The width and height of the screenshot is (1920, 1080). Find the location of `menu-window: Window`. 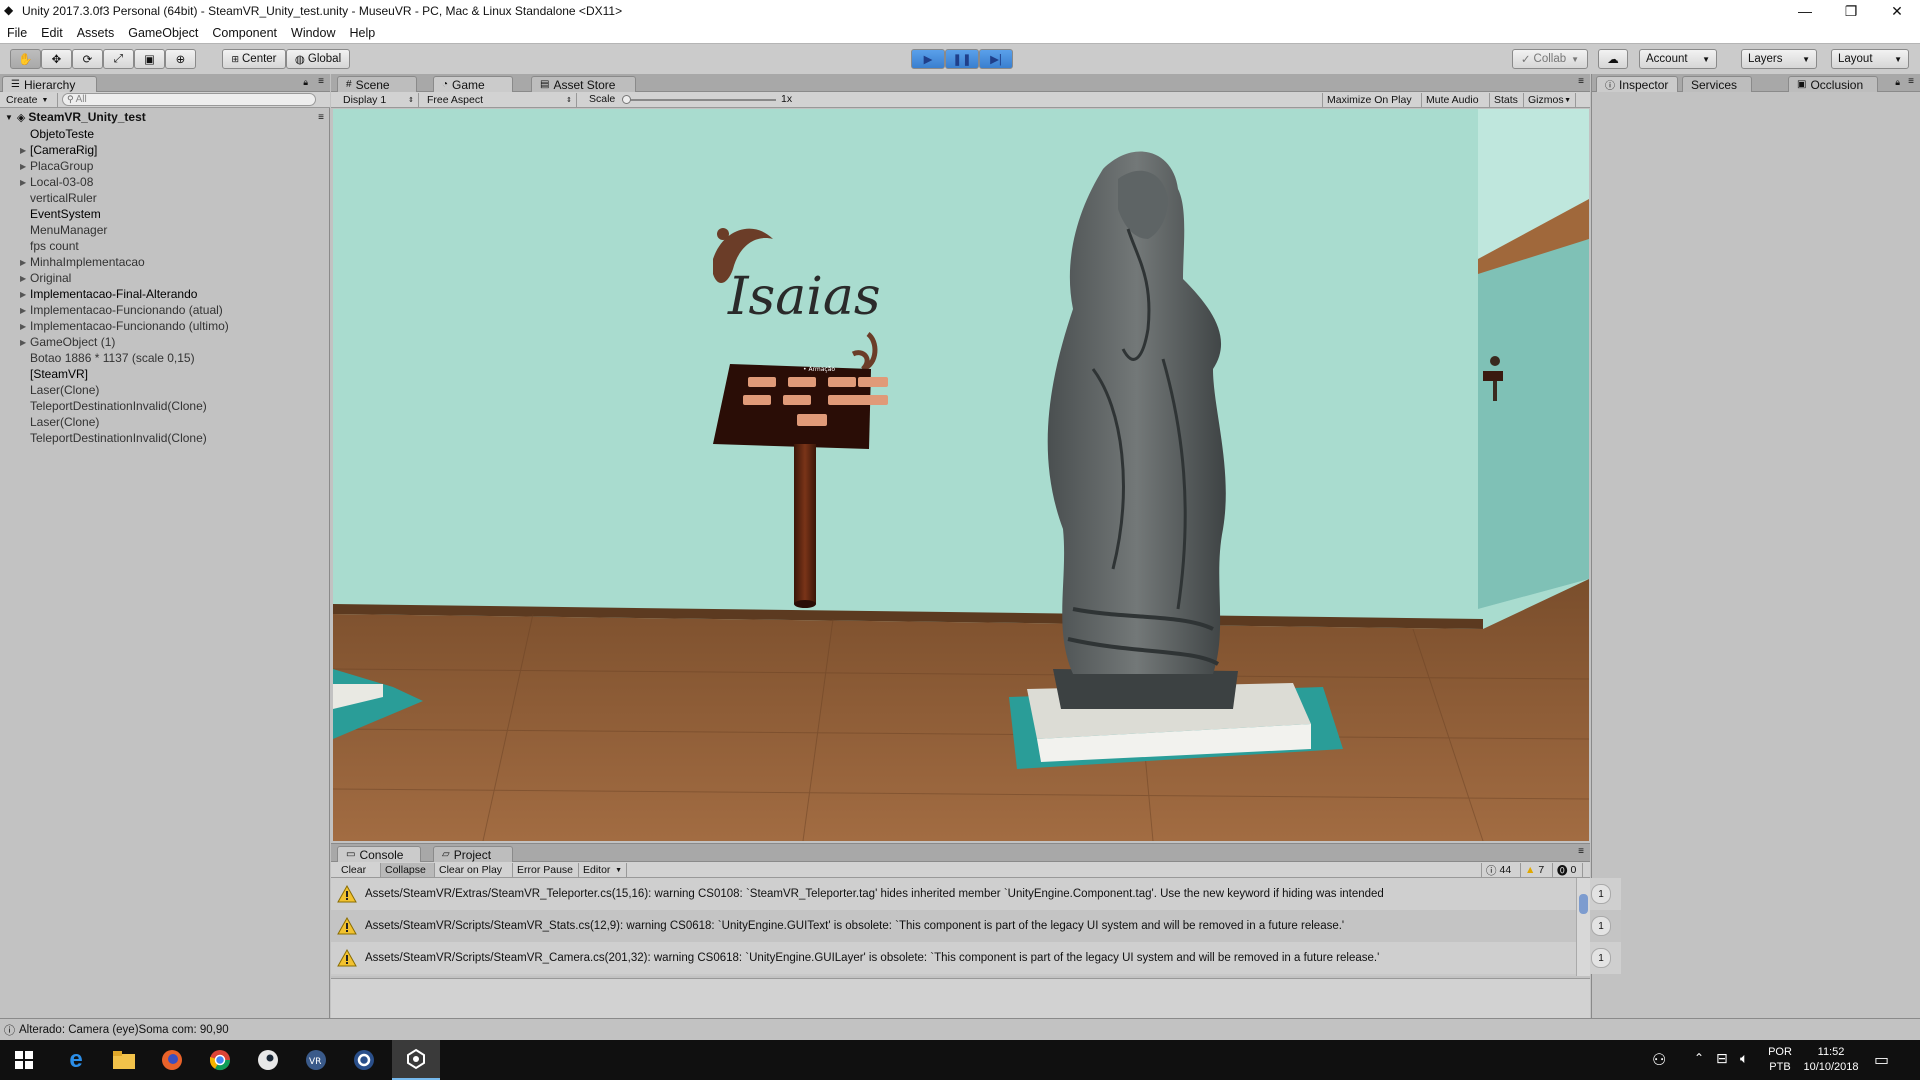

menu-window: Window is located at coordinates (313, 33).